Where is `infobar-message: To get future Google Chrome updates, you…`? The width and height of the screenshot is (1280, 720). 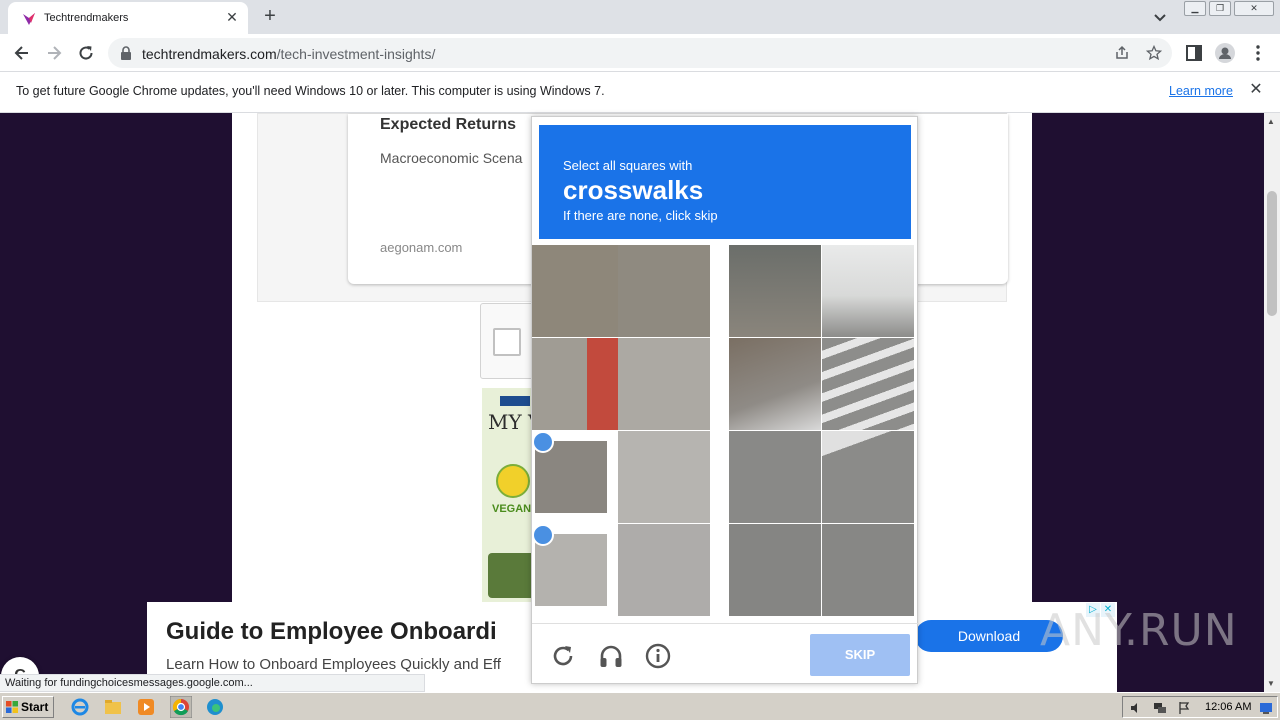
infobar-message: To get future Google Chrome updates, you… is located at coordinates (310, 91).